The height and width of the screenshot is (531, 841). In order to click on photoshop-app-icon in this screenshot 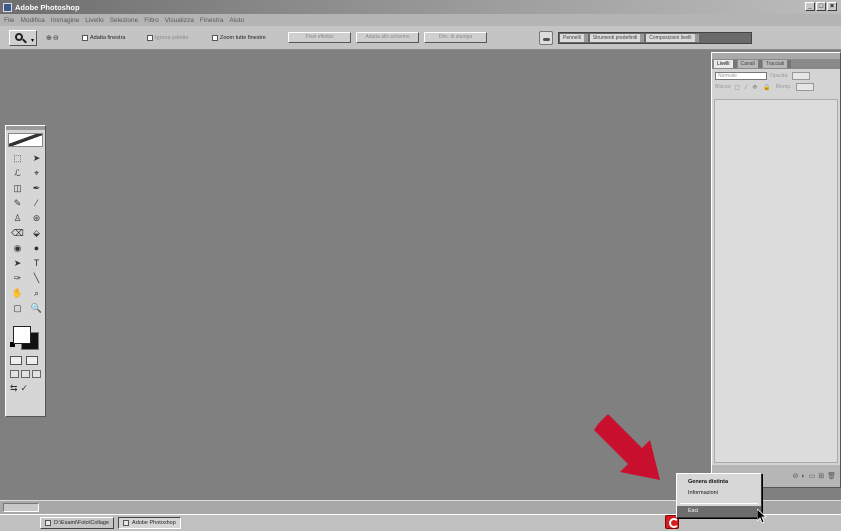, I will do `click(7, 7)`.